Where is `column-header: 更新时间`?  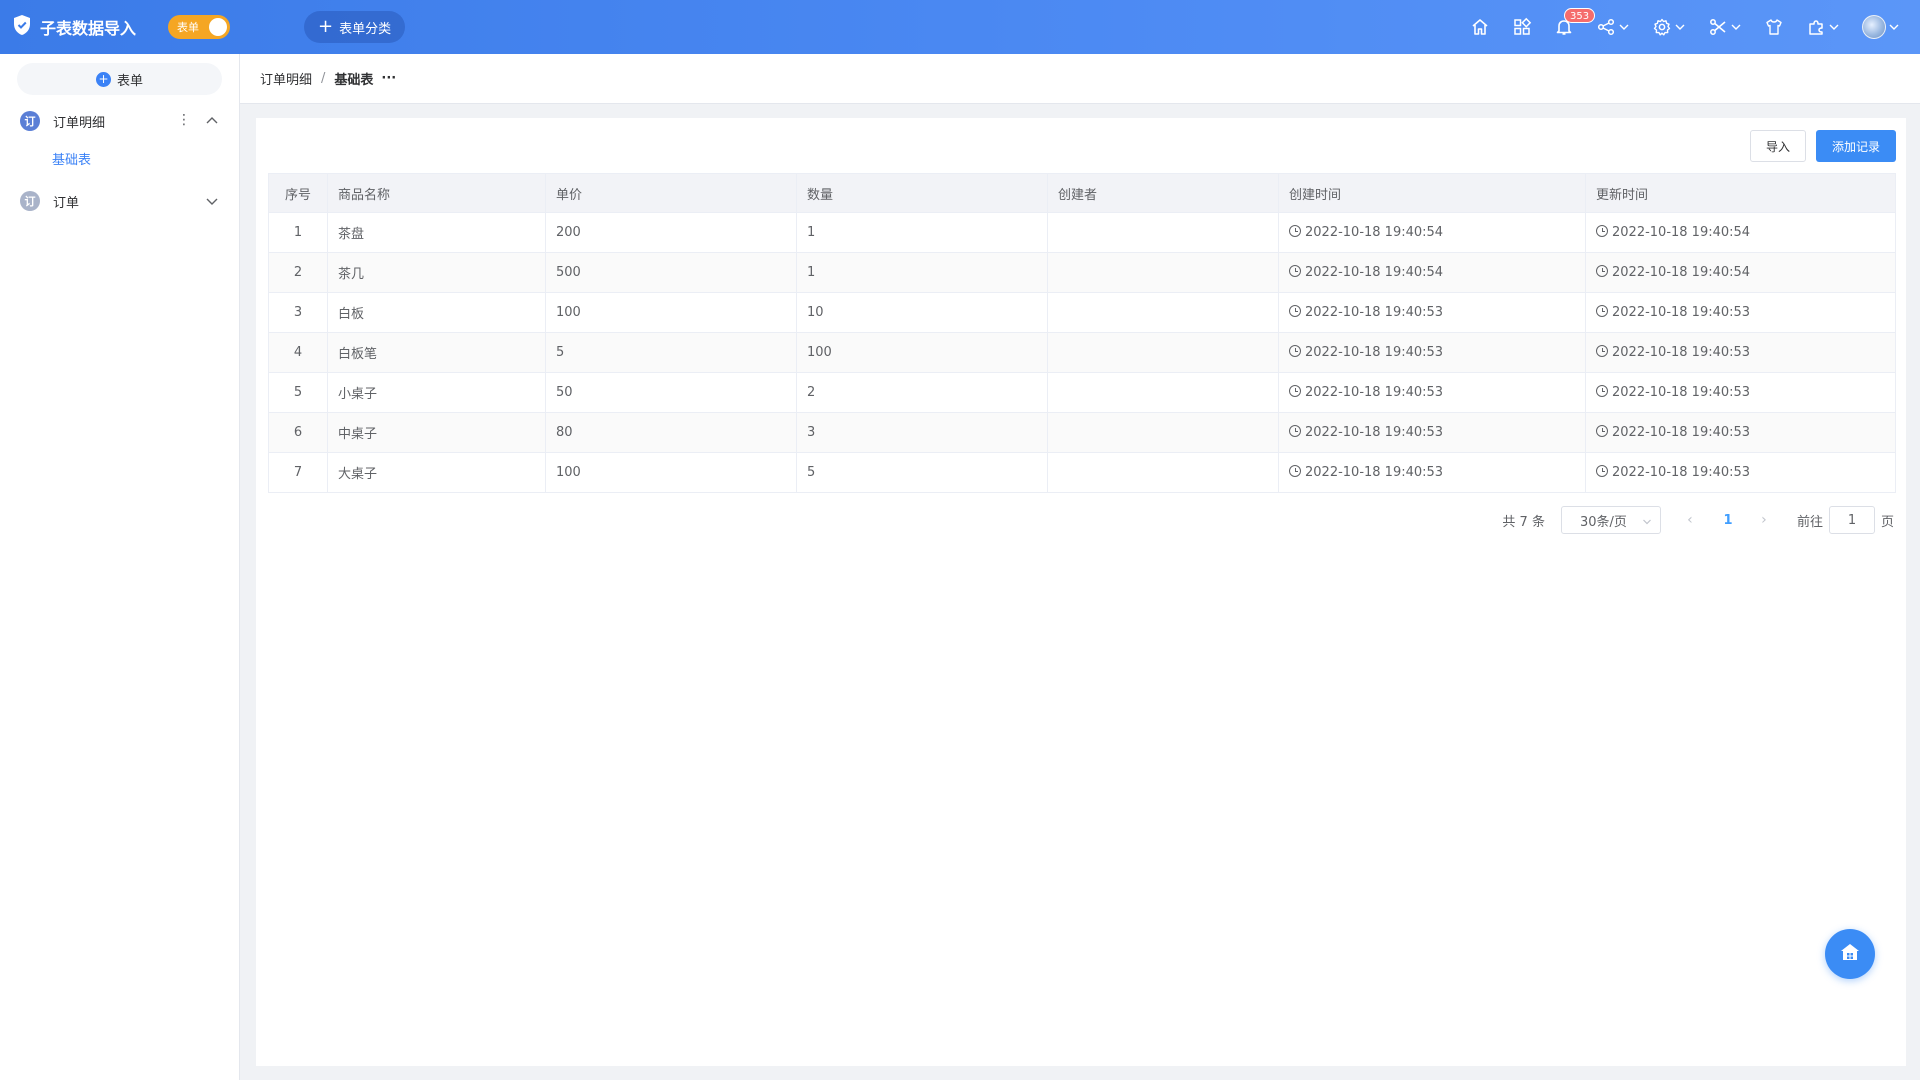 column-header: 更新时间 is located at coordinates (1740, 193).